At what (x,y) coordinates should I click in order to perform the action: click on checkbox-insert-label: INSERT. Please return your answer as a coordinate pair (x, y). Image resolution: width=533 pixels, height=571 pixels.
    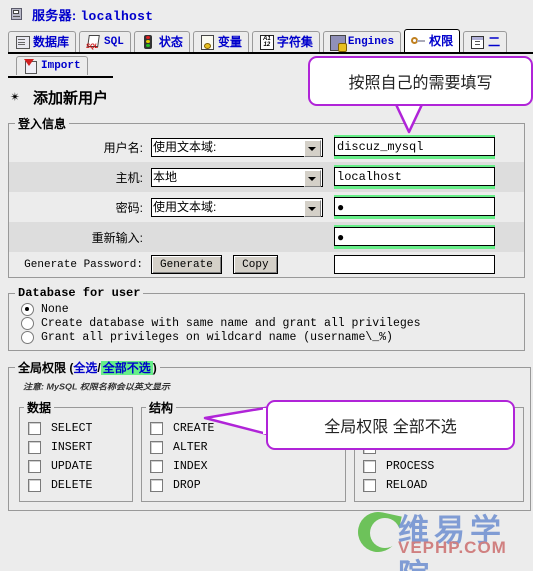
    Looking at the image, I should click on (72, 447).